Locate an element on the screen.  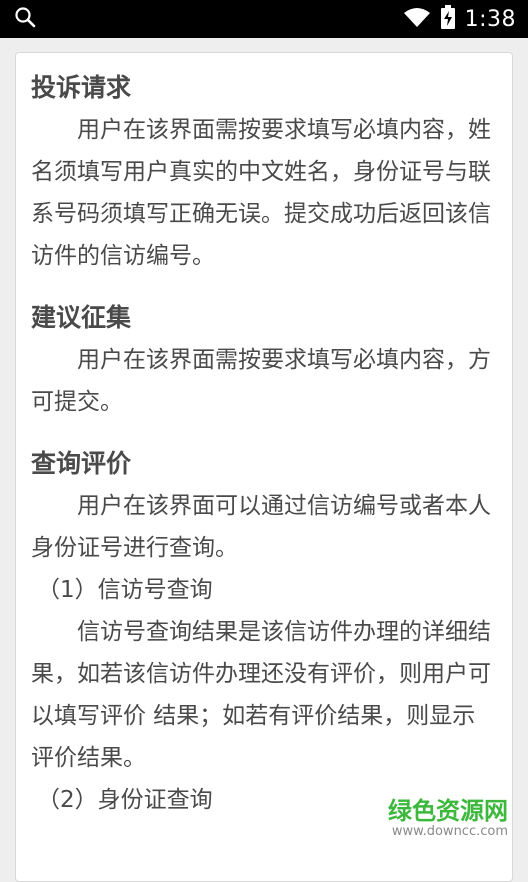
status-right: 1:38 is located at coordinates (459, 19).